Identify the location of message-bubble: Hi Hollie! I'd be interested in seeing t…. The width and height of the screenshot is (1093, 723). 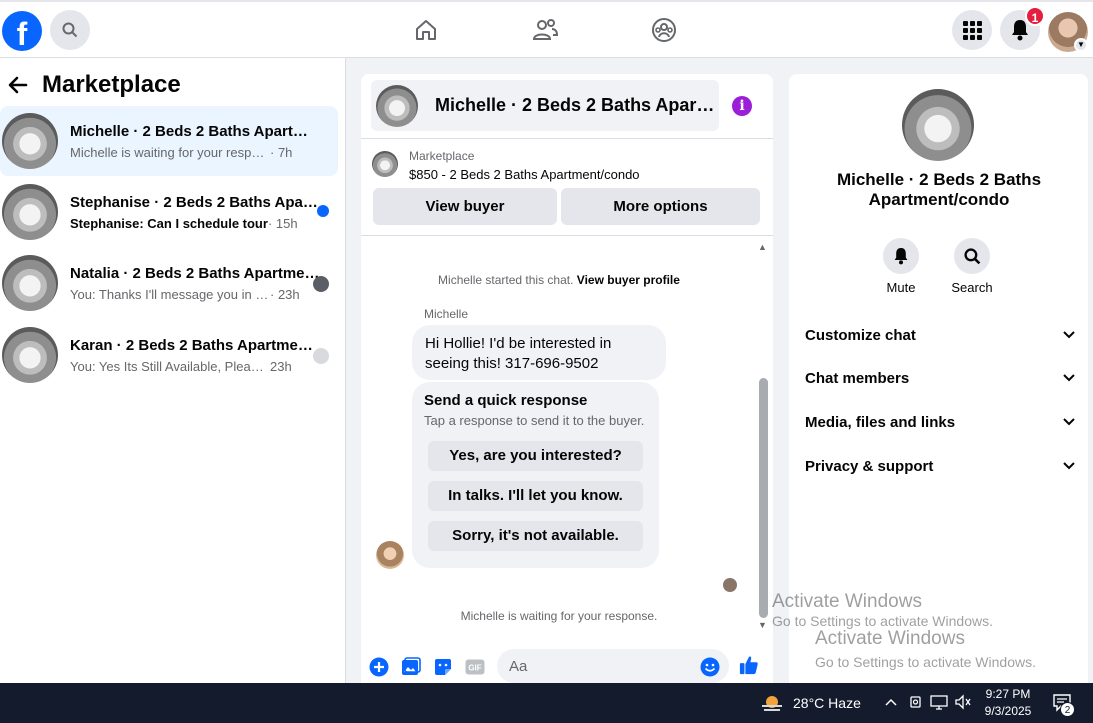
(539, 352).